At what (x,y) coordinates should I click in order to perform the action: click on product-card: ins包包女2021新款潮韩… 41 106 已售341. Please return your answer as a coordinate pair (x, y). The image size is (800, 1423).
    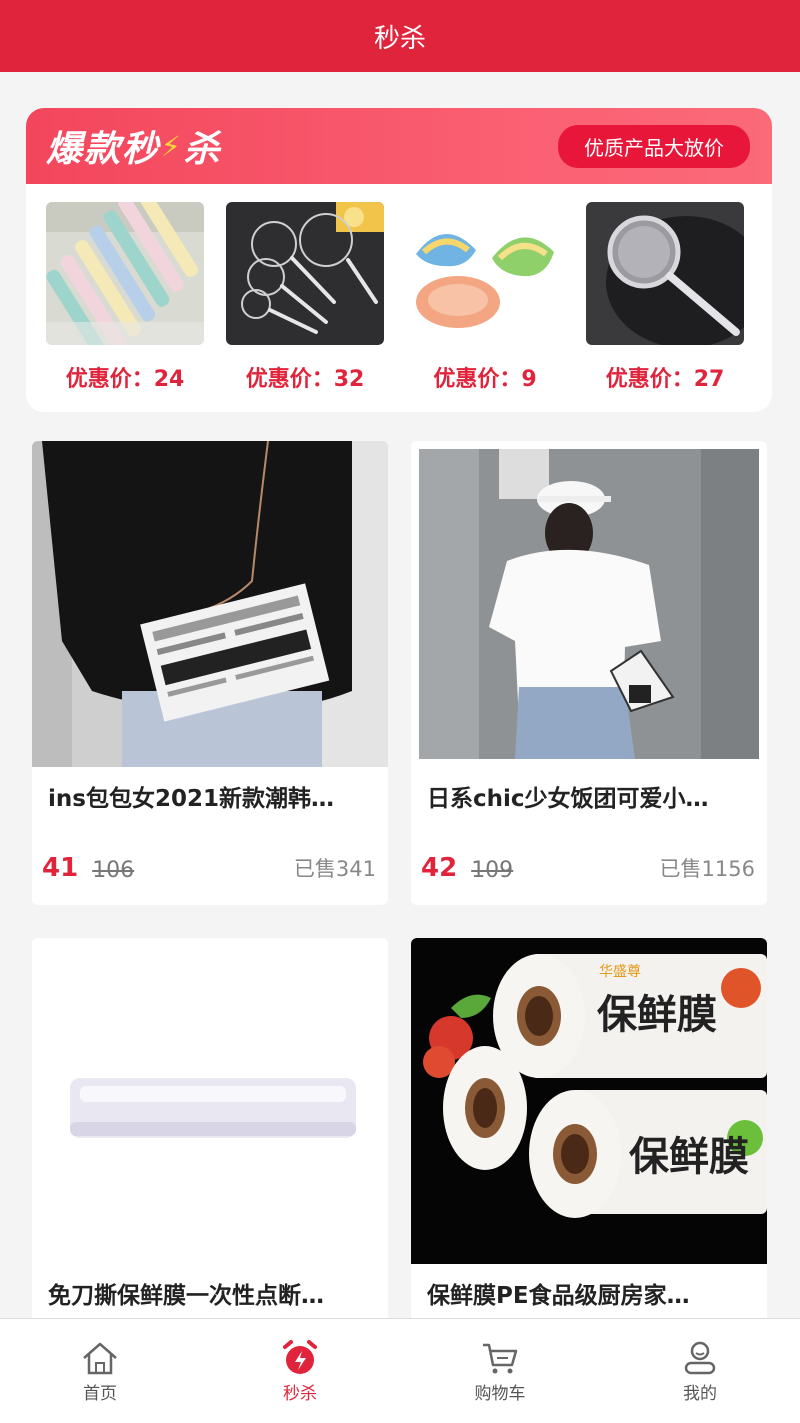
    Looking at the image, I should click on (210, 673).